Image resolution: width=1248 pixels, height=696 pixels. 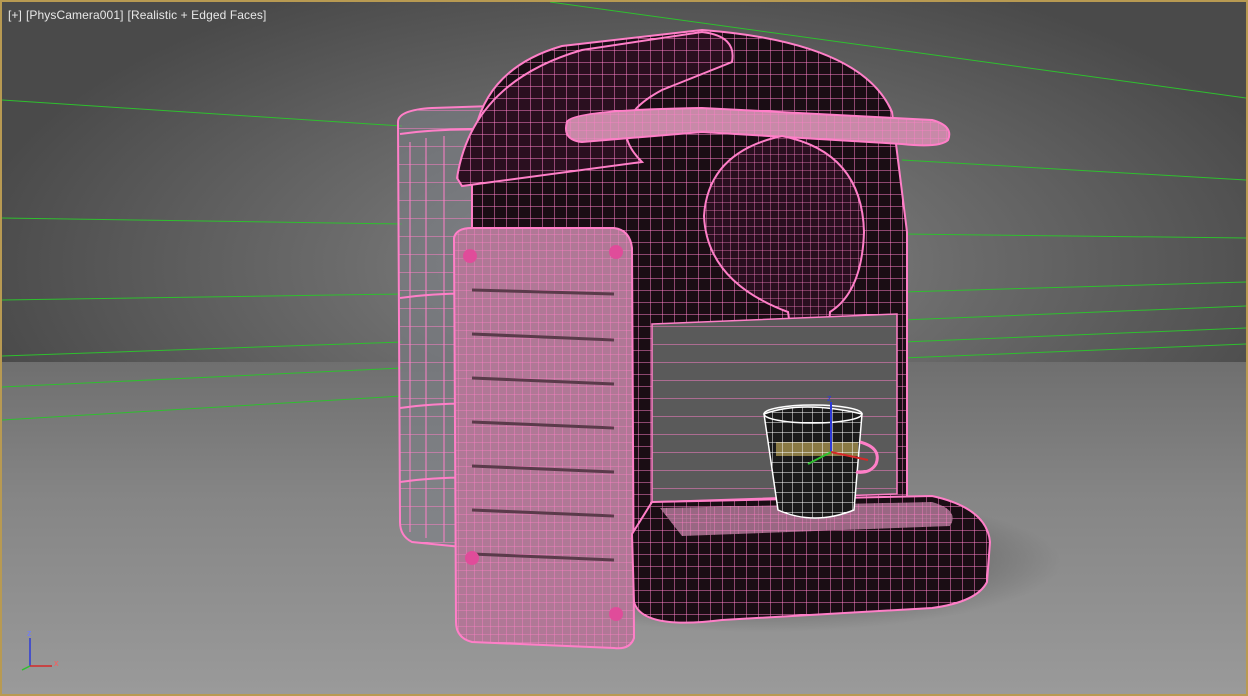 What do you see at coordinates (56, 663) in the screenshot?
I see `gizmo-x-label: x` at bounding box center [56, 663].